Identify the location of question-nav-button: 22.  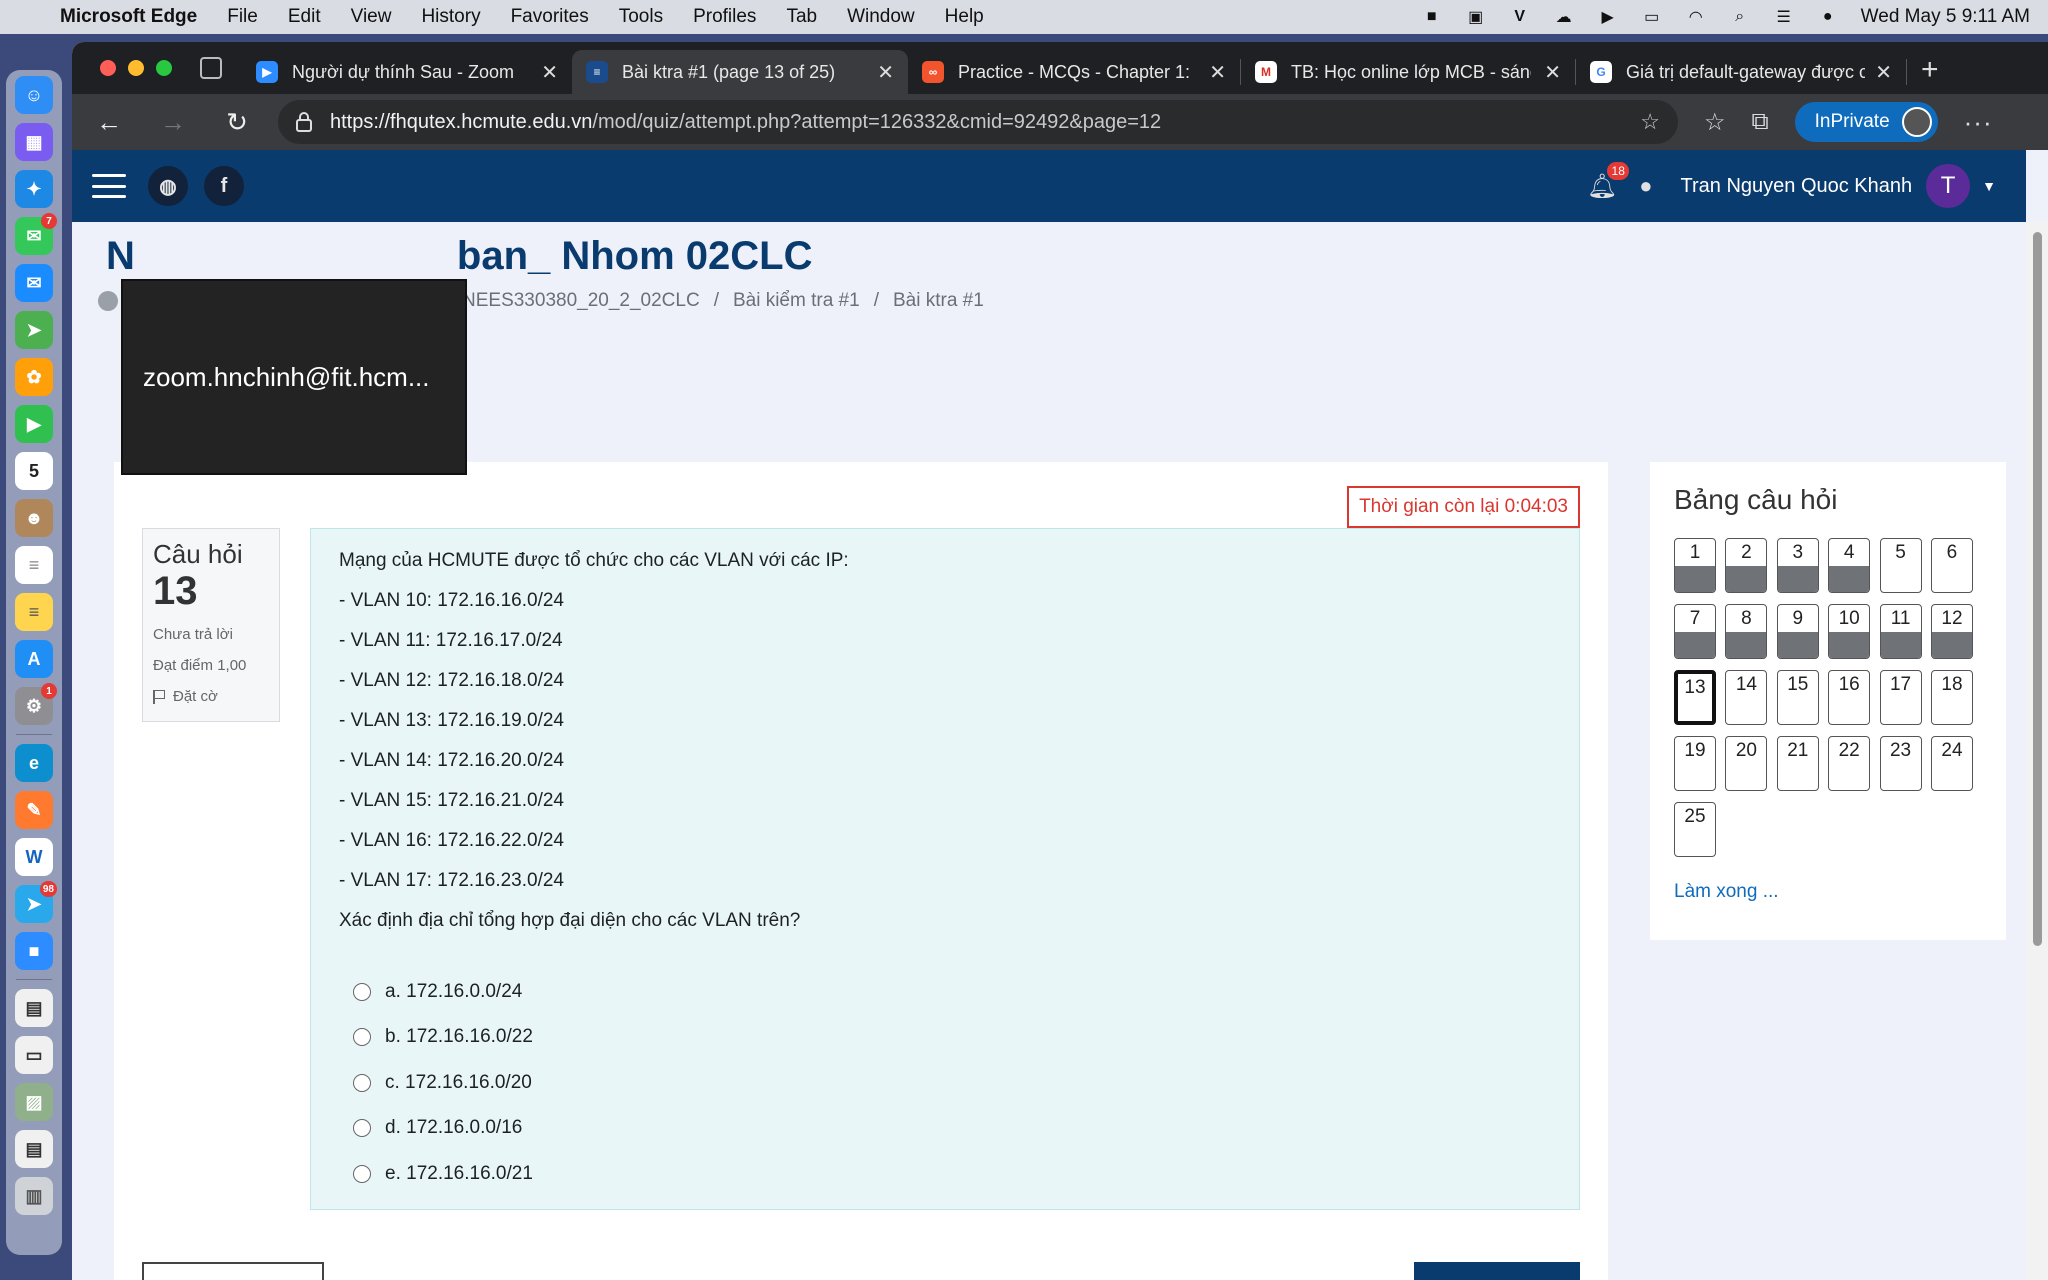
(1849, 763).